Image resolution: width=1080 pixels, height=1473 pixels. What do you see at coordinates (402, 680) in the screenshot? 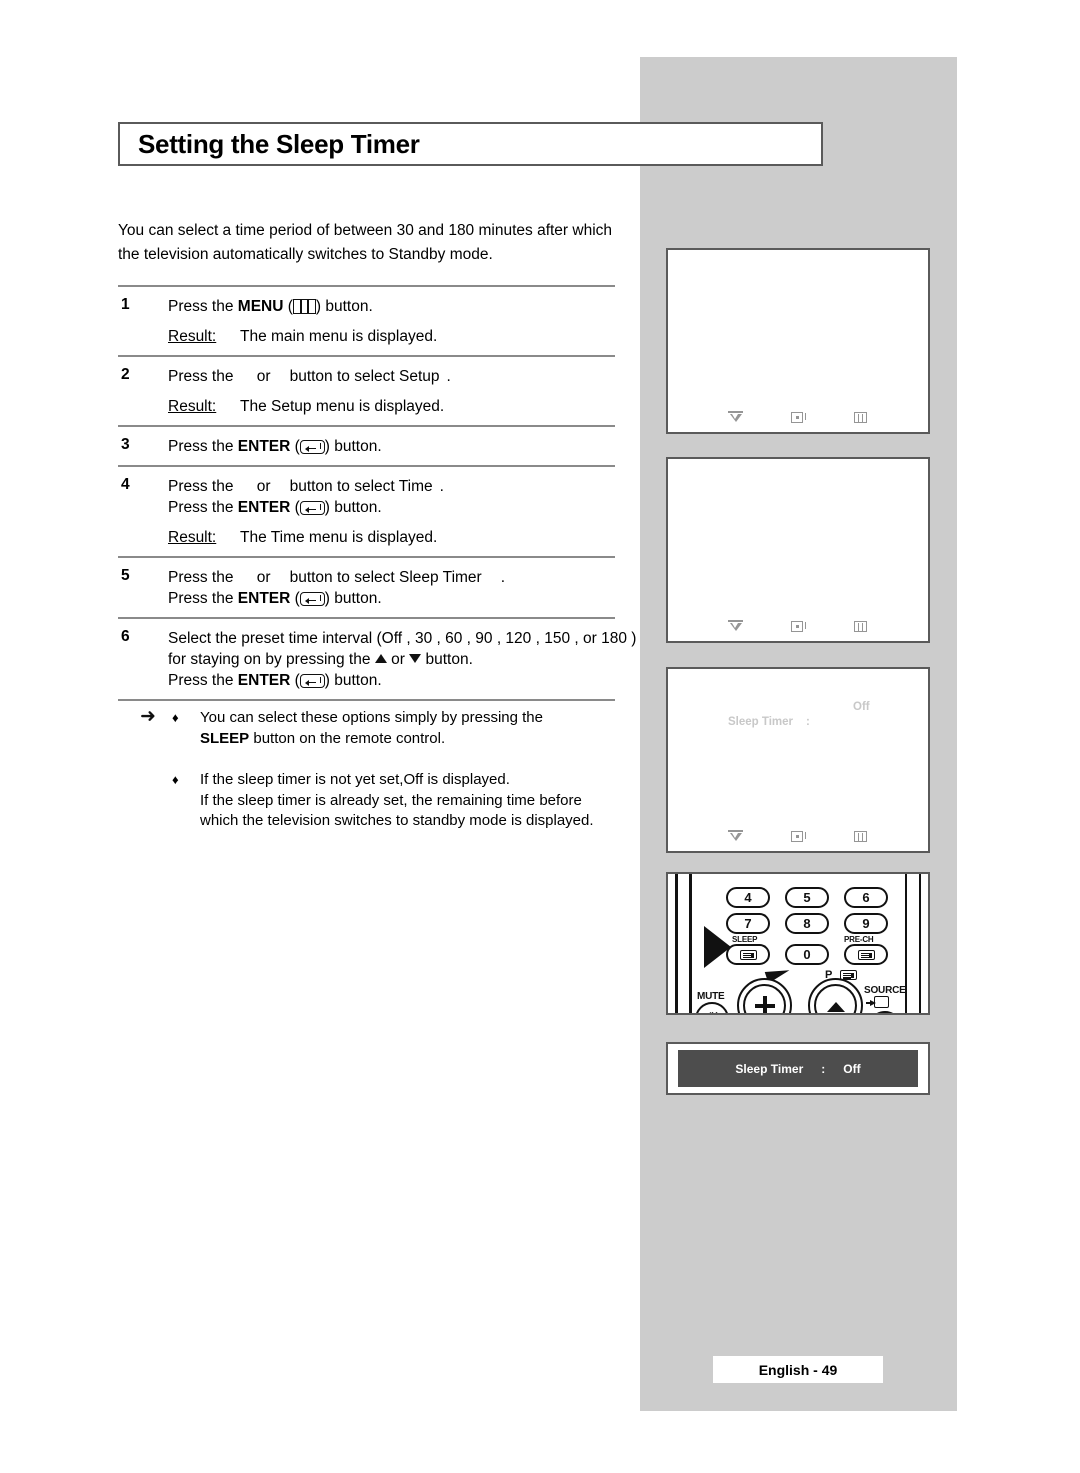
I see `step-instruction-line3: Press the ENTER ( ) button.` at bounding box center [402, 680].